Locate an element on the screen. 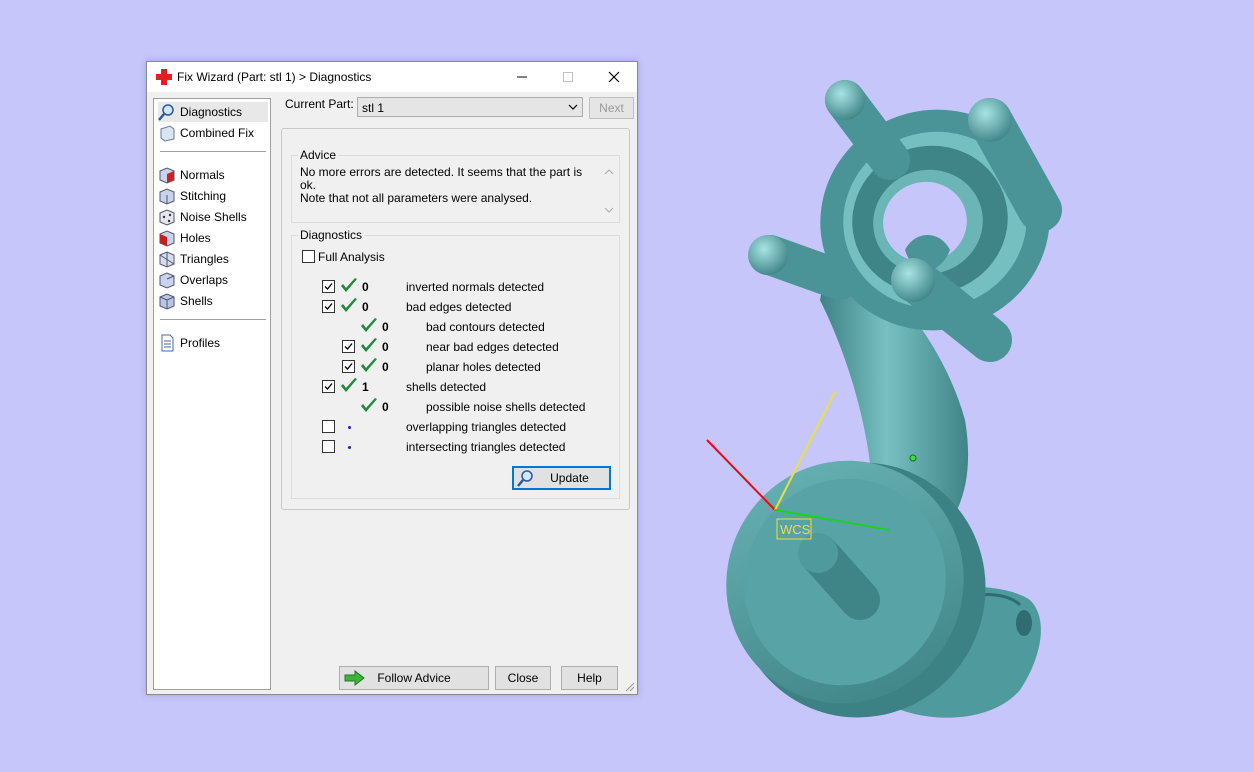 The width and height of the screenshot is (1254, 772). close-button: Close is located at coordinates (523, 678).